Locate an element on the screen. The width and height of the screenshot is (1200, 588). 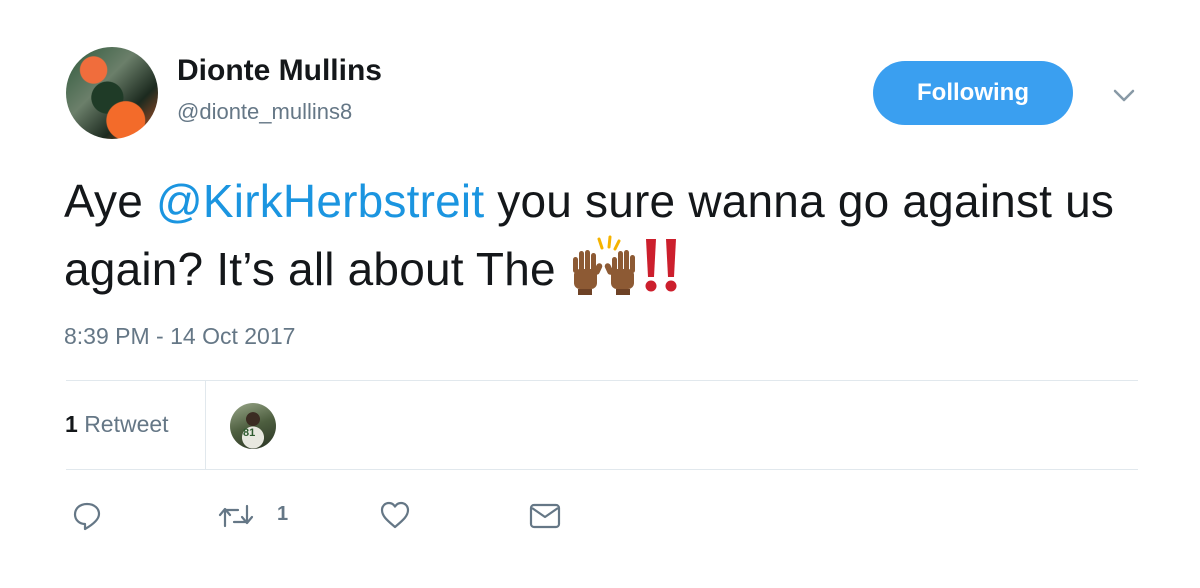
retweet-stat: 1 Retweet is located at coordinates (117, 424).